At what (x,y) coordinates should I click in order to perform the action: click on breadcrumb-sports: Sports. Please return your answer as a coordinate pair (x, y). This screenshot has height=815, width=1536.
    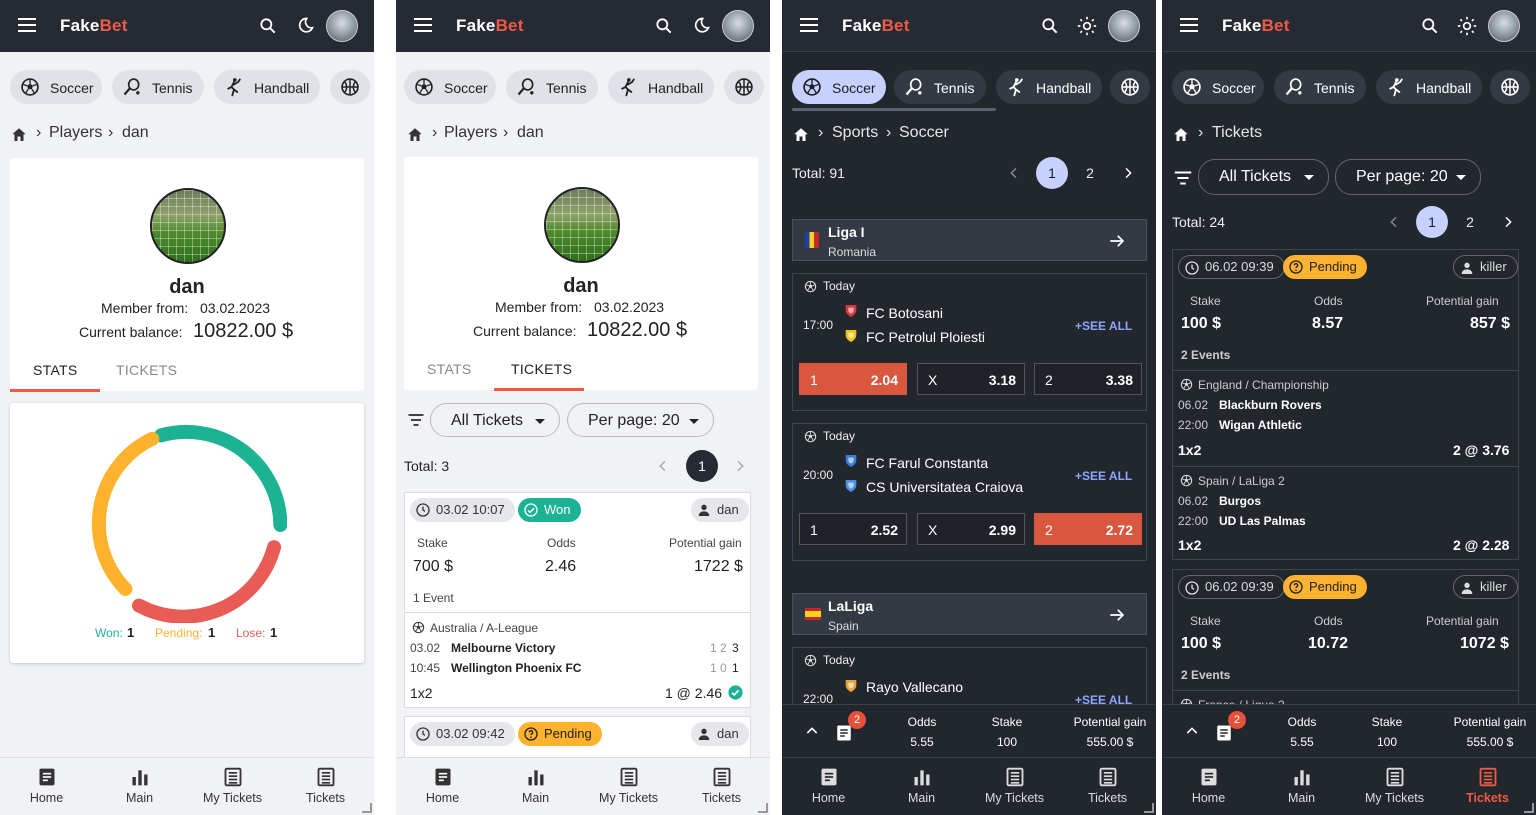
    Looking at the image, I should click on (855, 133).